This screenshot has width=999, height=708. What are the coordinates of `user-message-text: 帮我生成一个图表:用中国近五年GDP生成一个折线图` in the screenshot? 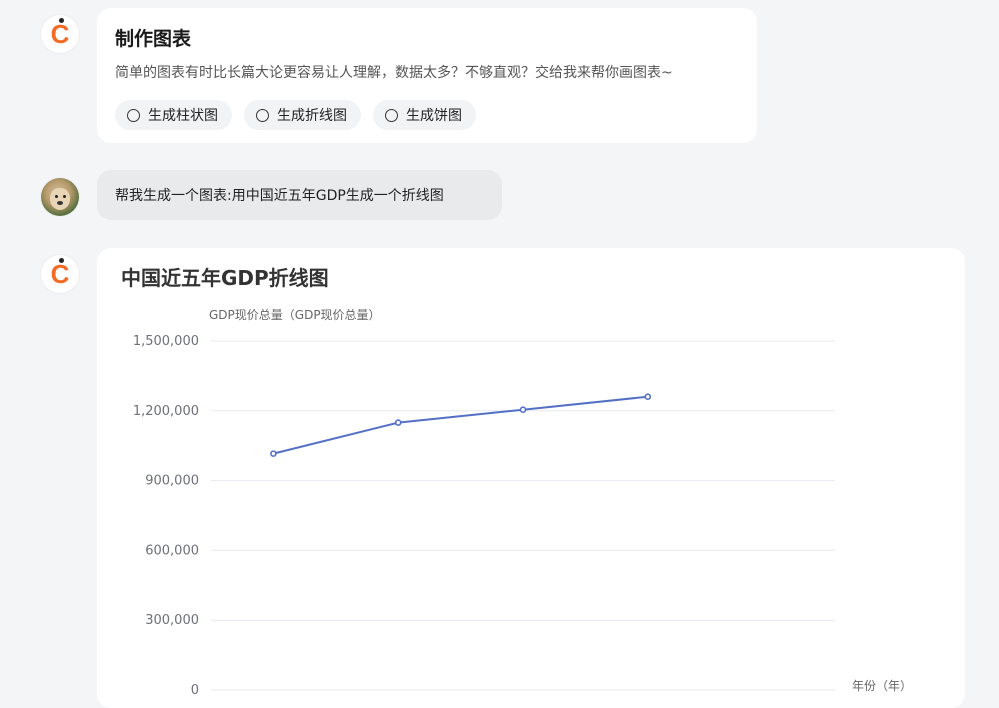 It's located at (279, 196).